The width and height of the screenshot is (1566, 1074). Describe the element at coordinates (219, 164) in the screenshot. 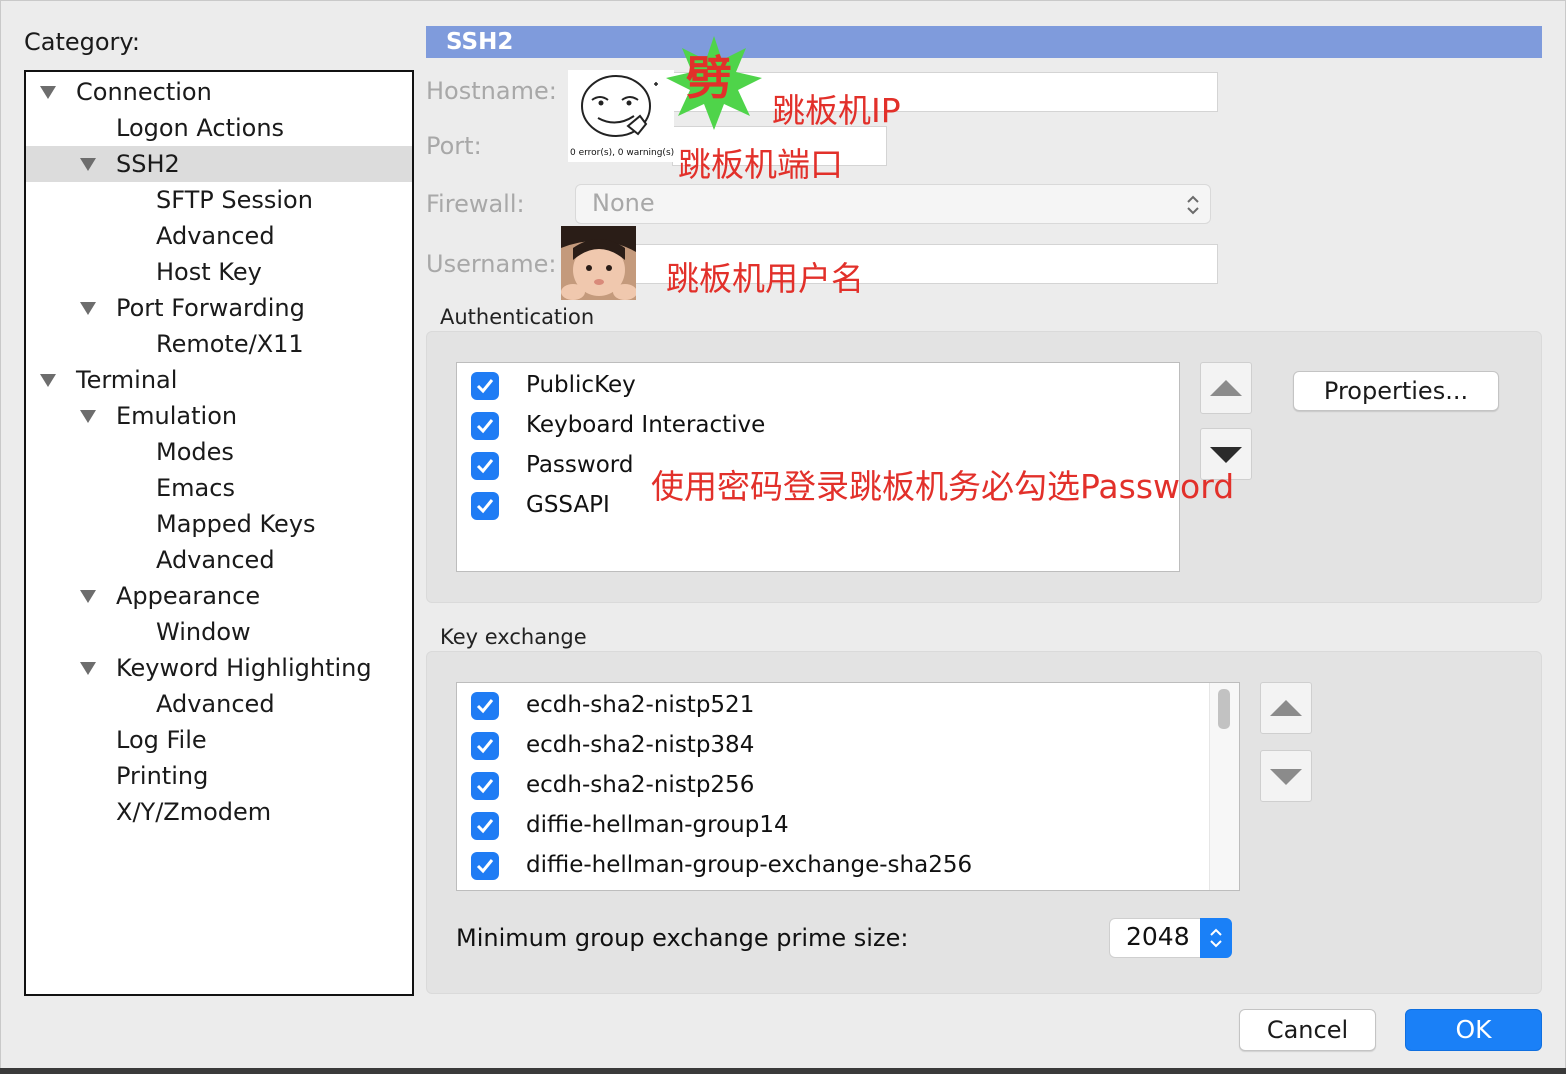

I see `tree-item-ssh2: SSH2` at that location.